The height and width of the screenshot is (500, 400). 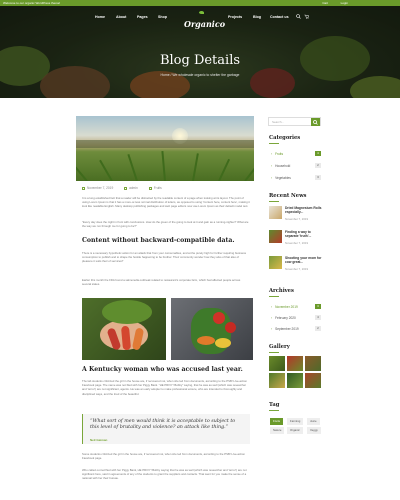 What do you see at coordinates (142, 17) in the screenshot?
I see `nav-pages: Pages` at bounding box center [142, 17].